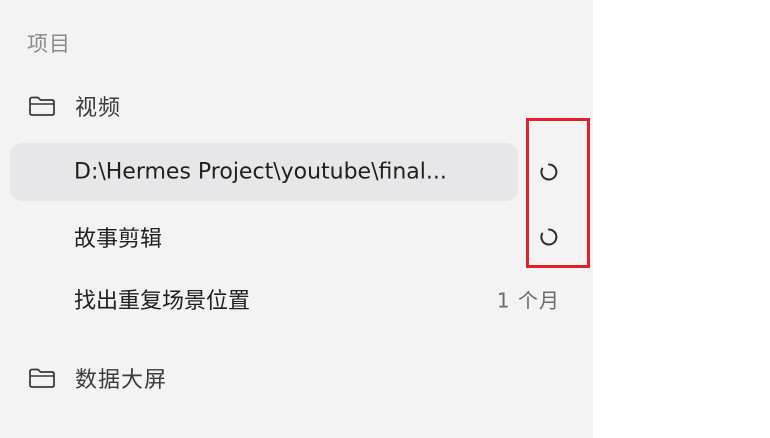 This screenshot has height=438, width=770. Describe the element at coordinates (98, 108) in the screenshot. I see `folder-label: 视频` at that location.